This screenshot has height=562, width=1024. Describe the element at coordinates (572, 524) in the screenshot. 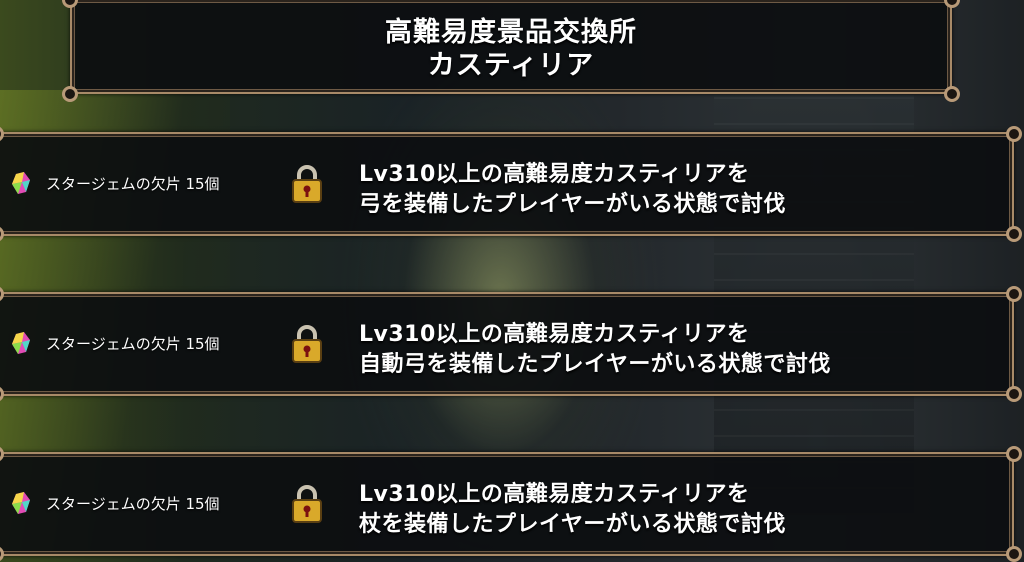

I see `condition-text-line2: 杖を装備したプレイヤーがいる状態で討伐` at that location.